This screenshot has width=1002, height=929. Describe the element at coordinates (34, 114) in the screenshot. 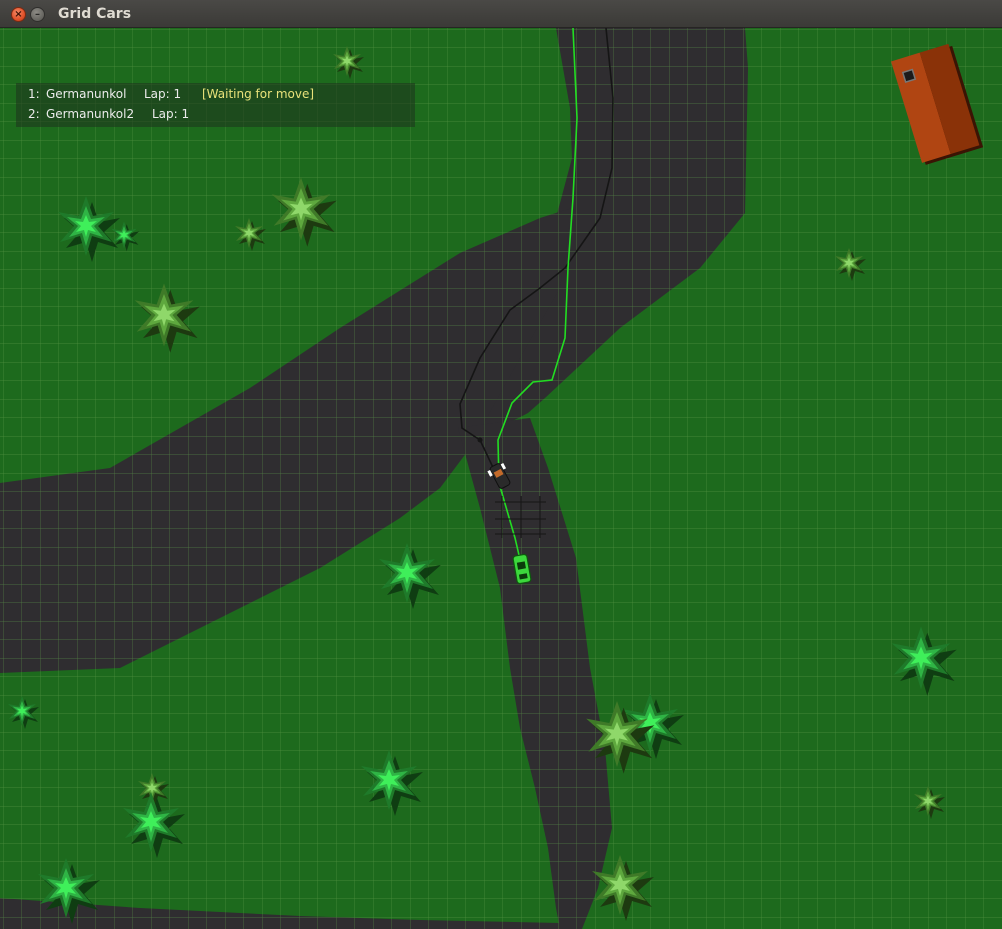

I see `player-rank: 2:` at that location.